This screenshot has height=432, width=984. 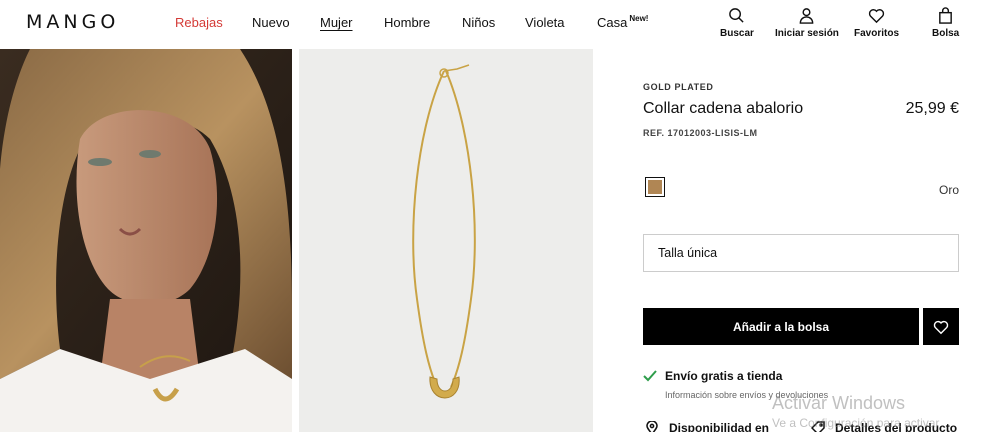 What do you see at coordinates (639, 18) in the screenshot?
I see `new-badge: New!` at bounding box center [639, 18].